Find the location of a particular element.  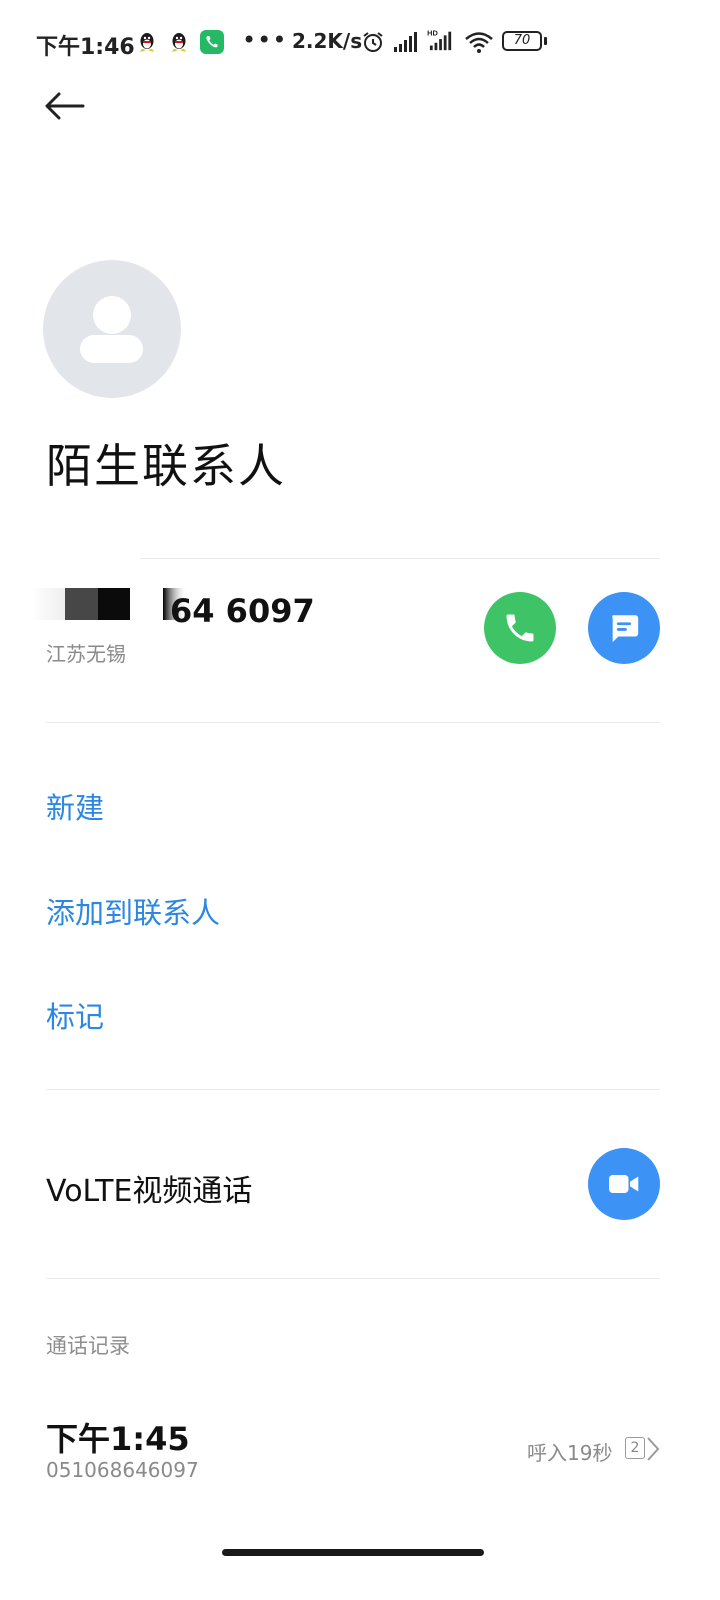

wifi-icon is located at coordinates (479, 42).